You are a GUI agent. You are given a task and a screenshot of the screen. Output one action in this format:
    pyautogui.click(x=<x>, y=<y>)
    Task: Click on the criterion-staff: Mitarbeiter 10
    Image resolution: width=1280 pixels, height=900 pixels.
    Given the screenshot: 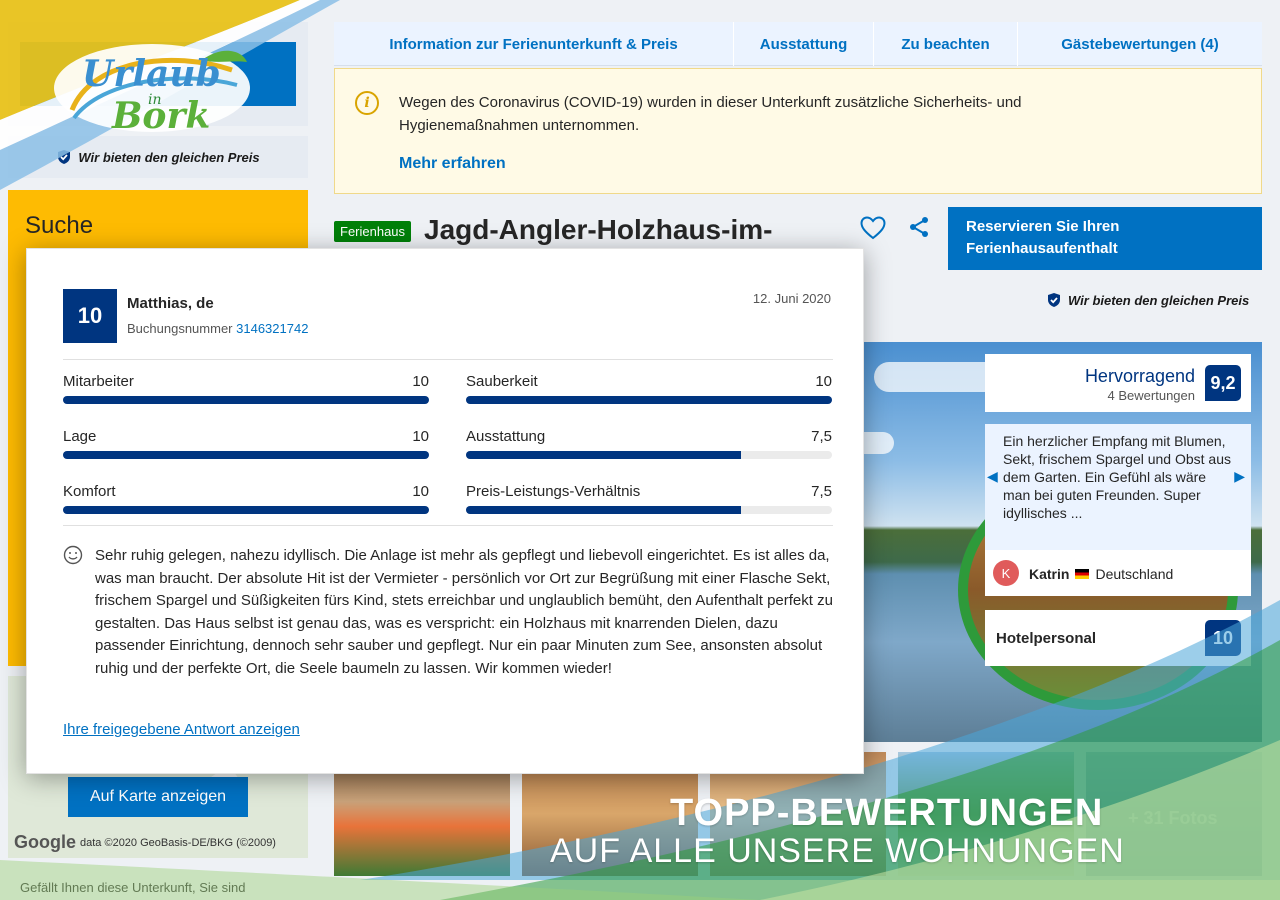 What is the action you would take?
    pyautogui.click(x=246, y=388)
    